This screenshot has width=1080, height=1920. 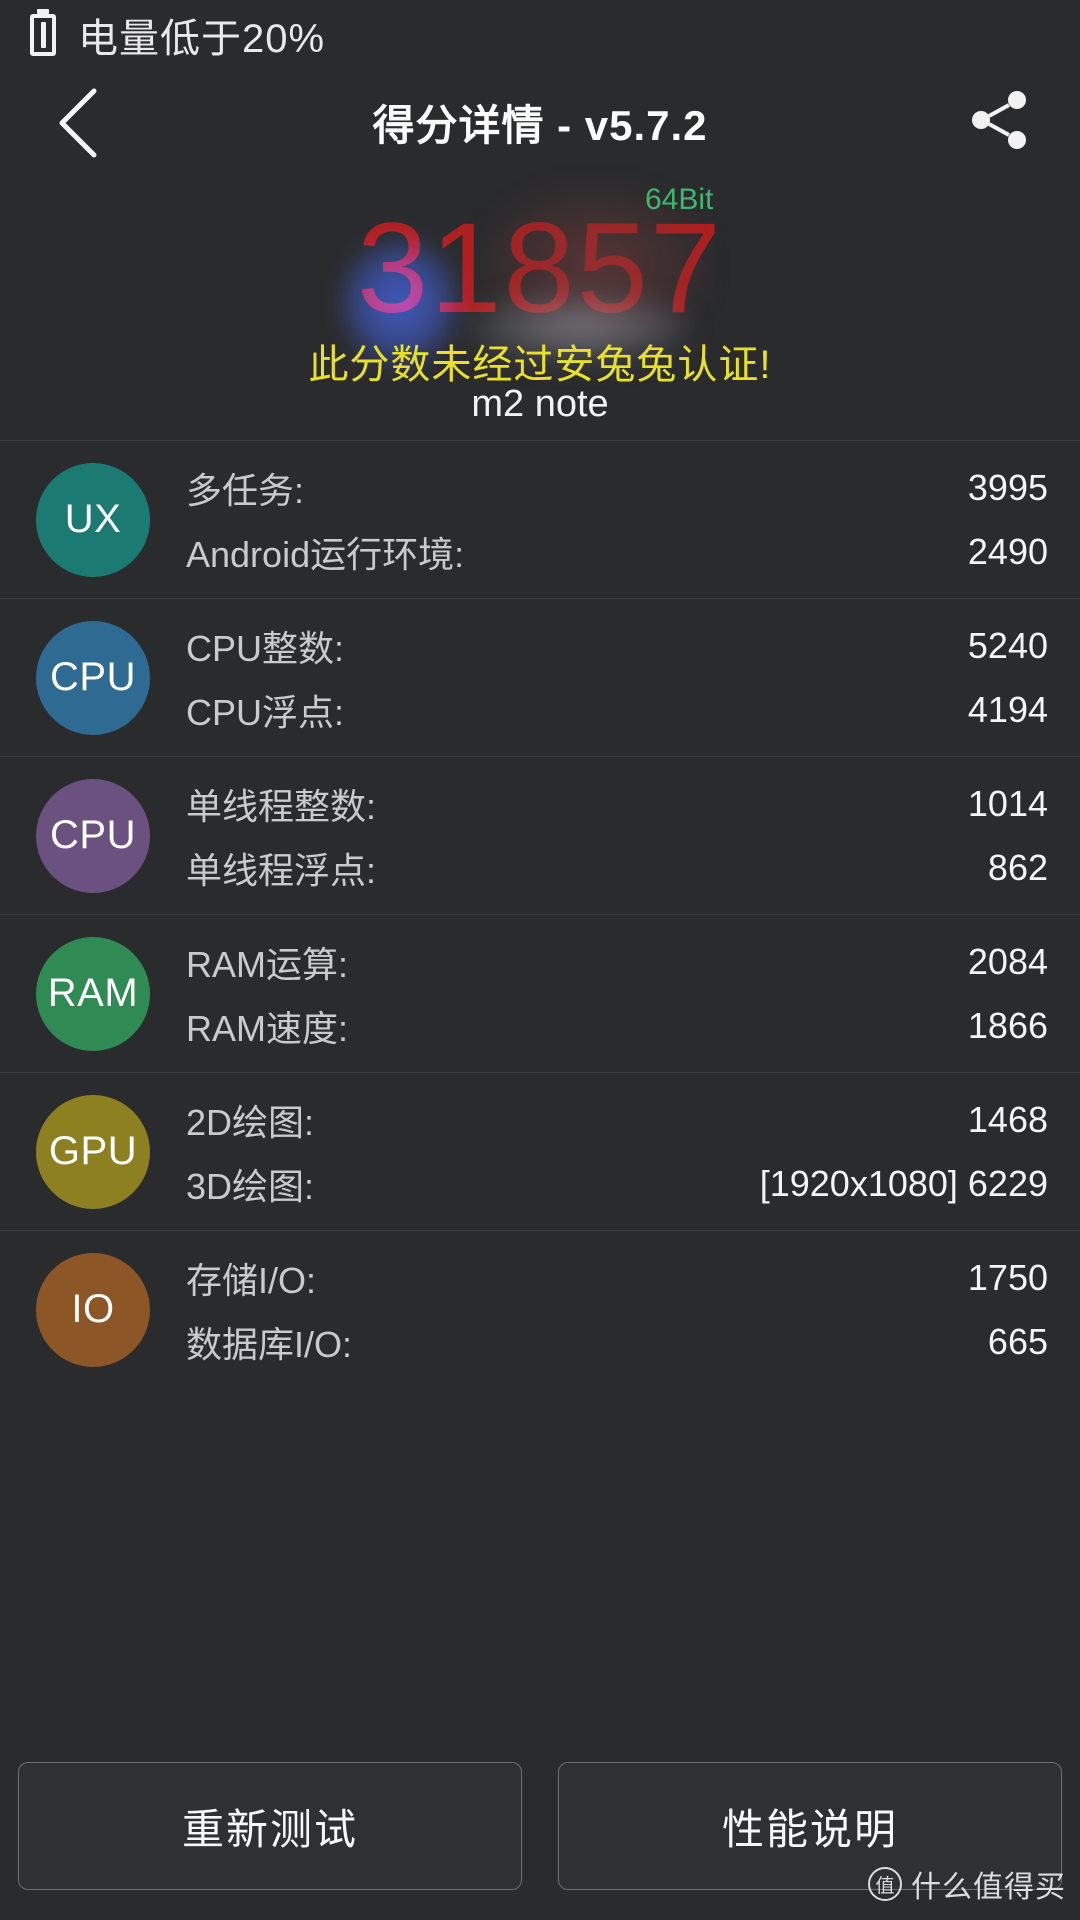 What do you see at coordinates (540, 35) in the screenshot?
I see `status-bar: 电量低于20%` at bounding box center [540, 35].